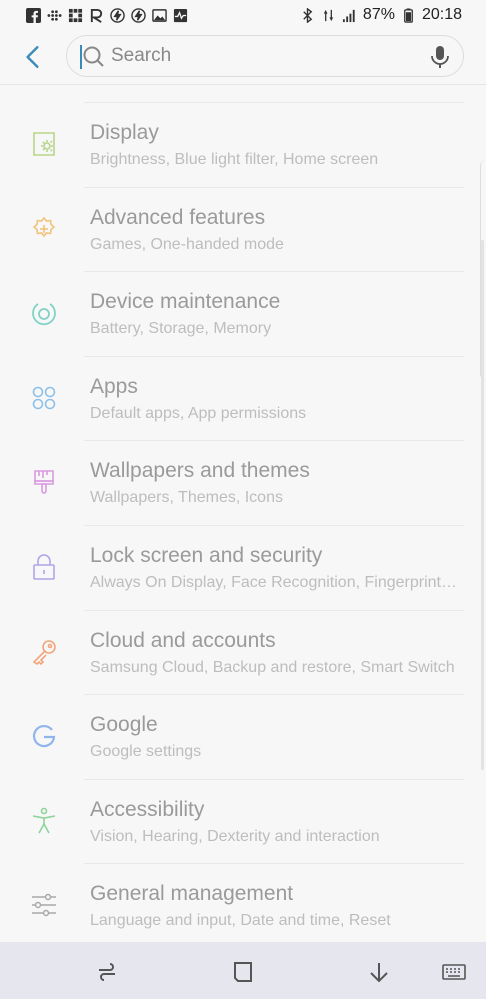 The width and height of the screenshot is (486, 999). Describe the element at coordinates (124, 132) in the screenshot. I see `item-title: Display` at that location.